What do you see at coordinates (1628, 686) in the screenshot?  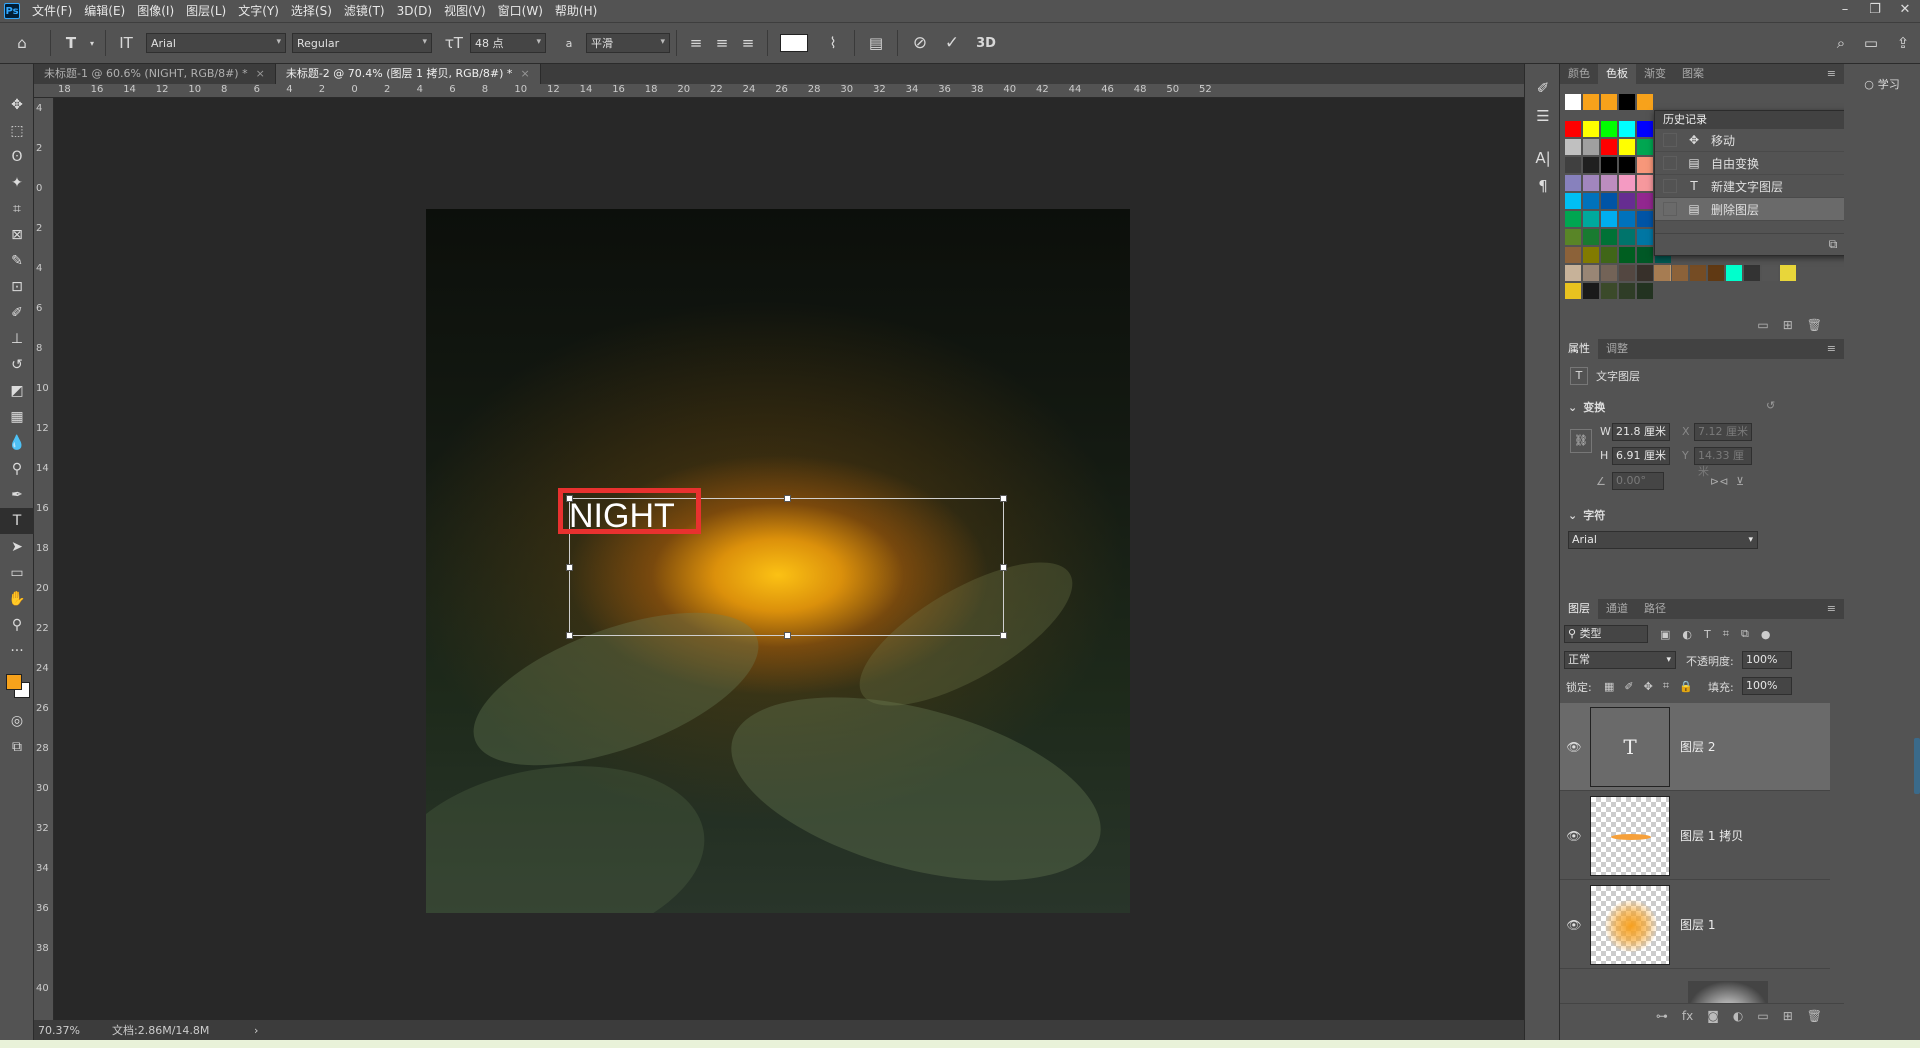 I see `lock-pixels-icon: ✐` at bounding box center [1628, 686].